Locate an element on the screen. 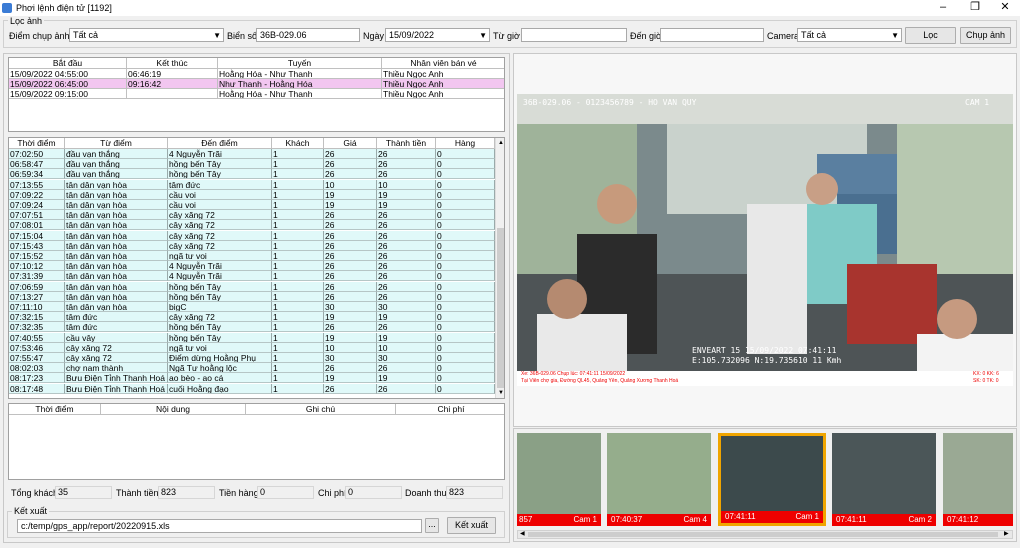 This screenshot has width=1020, height=548. ticket-cell: 08:17:48 is located at coordinates (37, 388).